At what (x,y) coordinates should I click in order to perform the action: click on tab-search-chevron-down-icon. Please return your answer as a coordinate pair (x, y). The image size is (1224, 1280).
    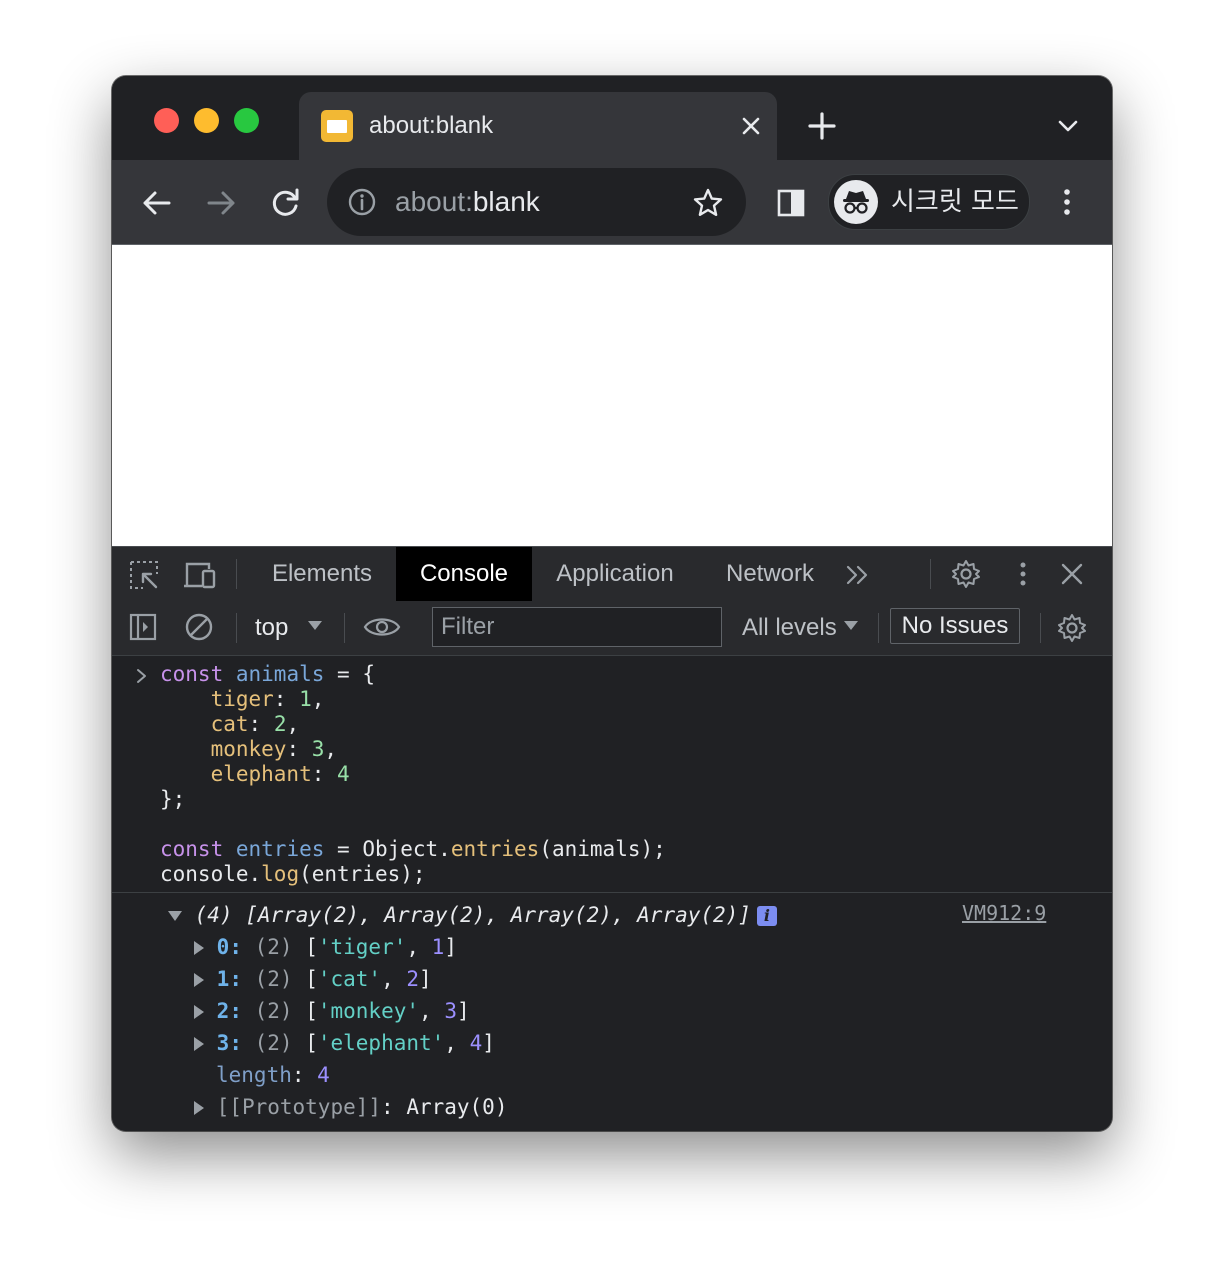
    Looking at the image, I should click on (1068, 126).